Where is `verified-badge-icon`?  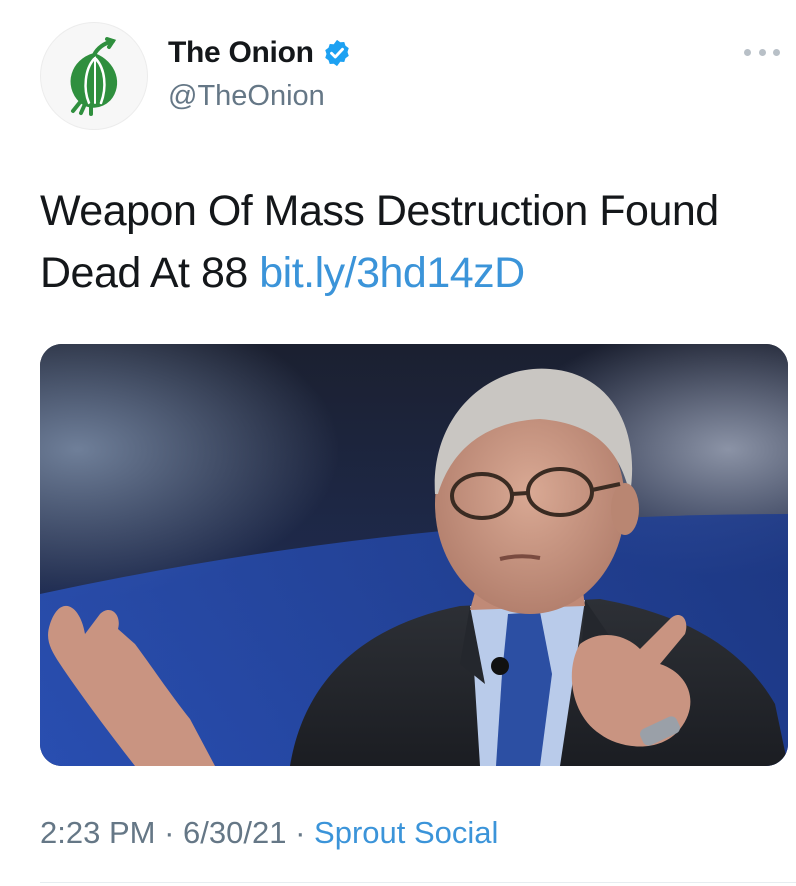
verified-badge-icon is located at coordinates (336, 53).